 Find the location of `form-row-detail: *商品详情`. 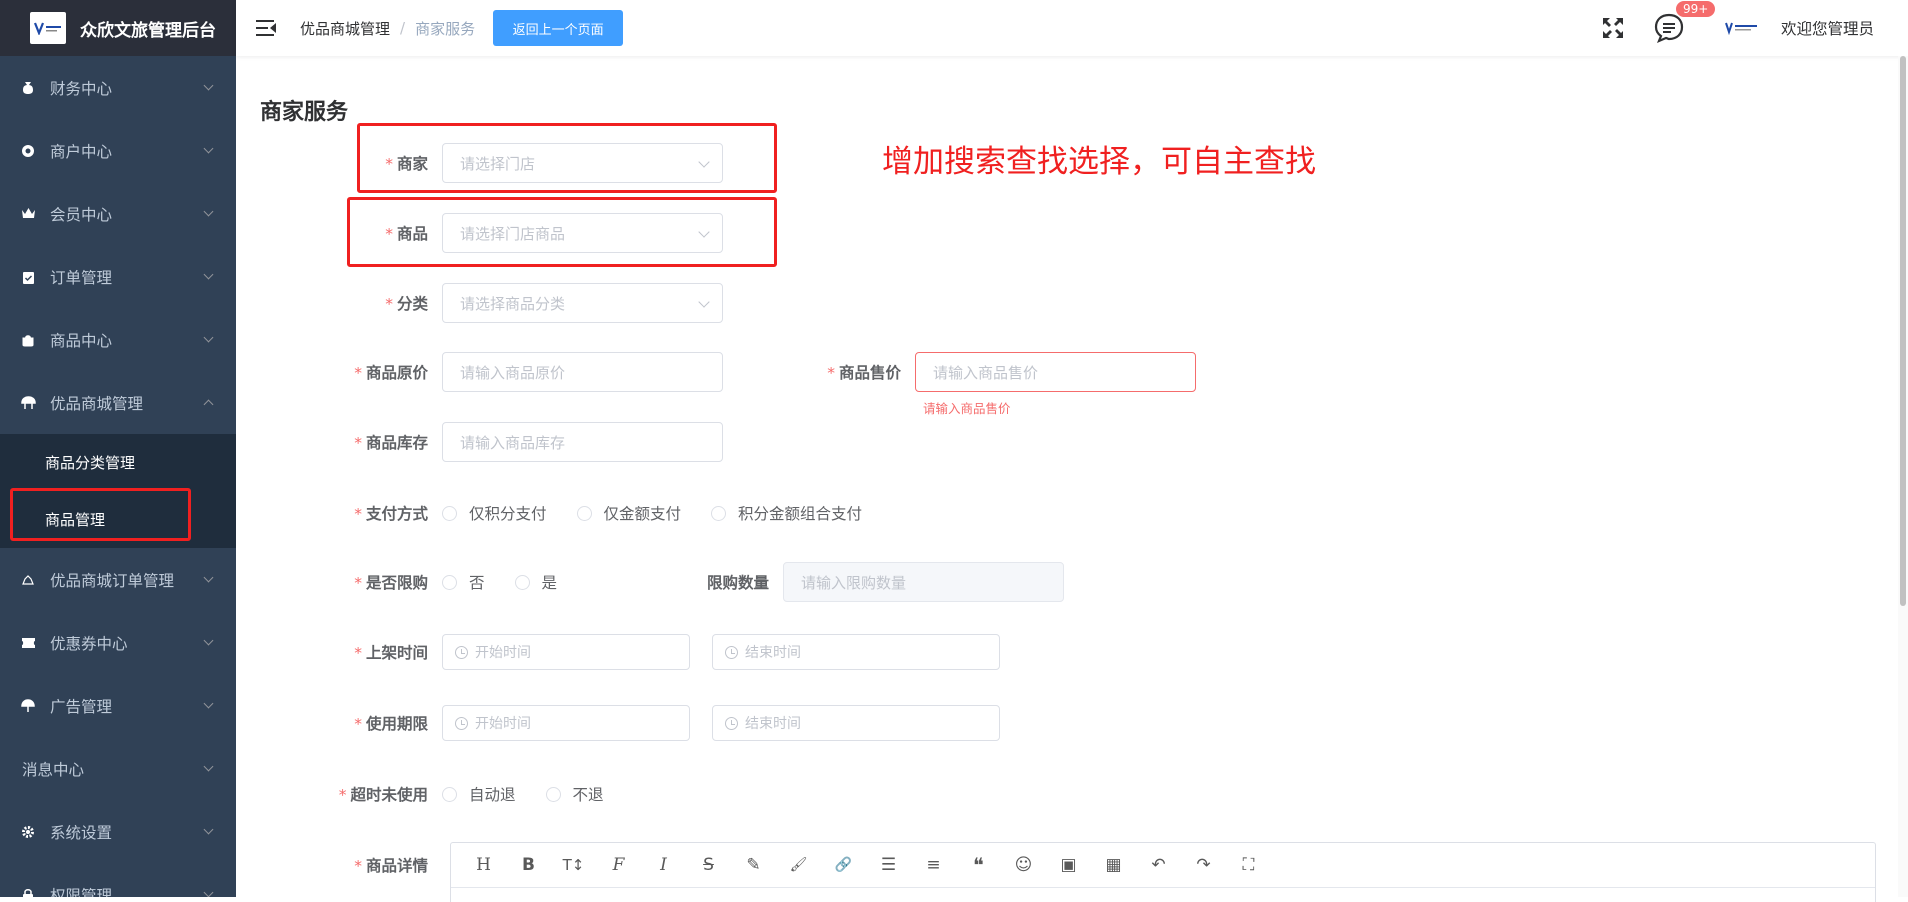

form-row-detail: *商品详情 is located at coordinates (339, 864).